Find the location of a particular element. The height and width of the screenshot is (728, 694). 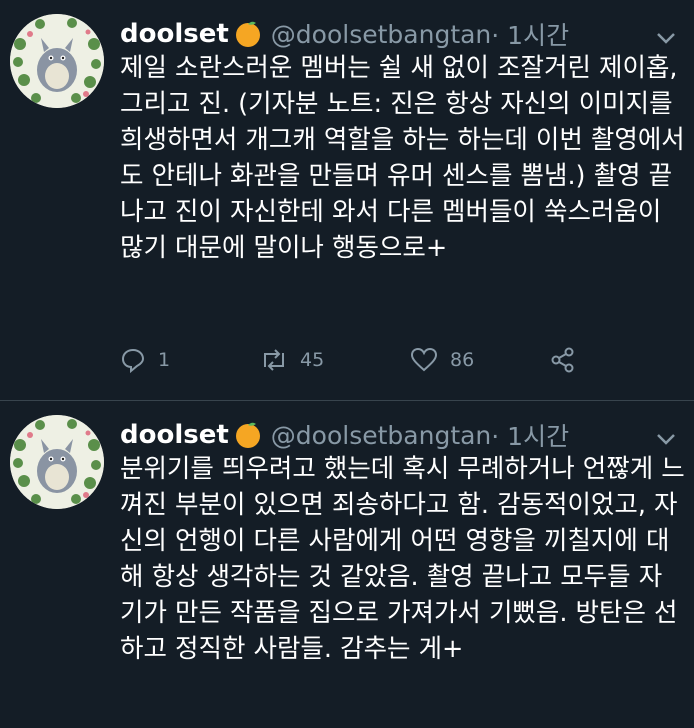

reply-count: 1 is located at coordinates (164, 360).